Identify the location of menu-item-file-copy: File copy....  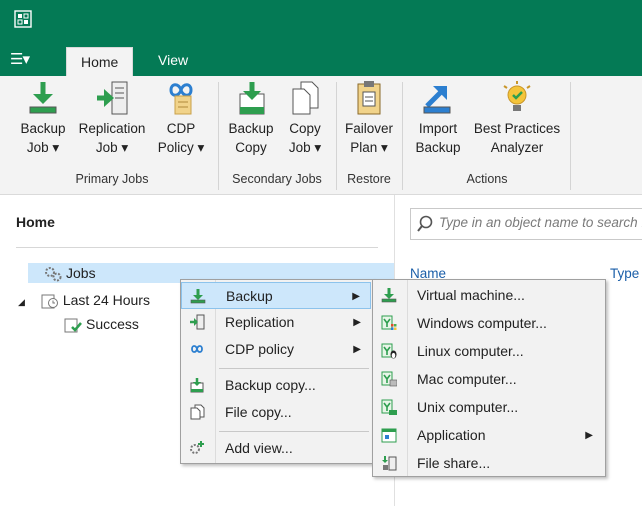
(276, 412).